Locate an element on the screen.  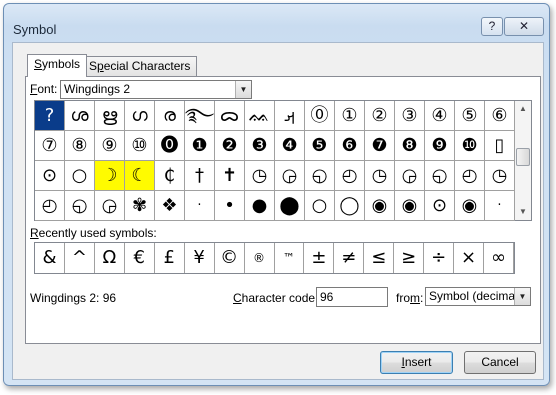
recent-symbol-cell: ≥ is located at coordinates (409, 258).